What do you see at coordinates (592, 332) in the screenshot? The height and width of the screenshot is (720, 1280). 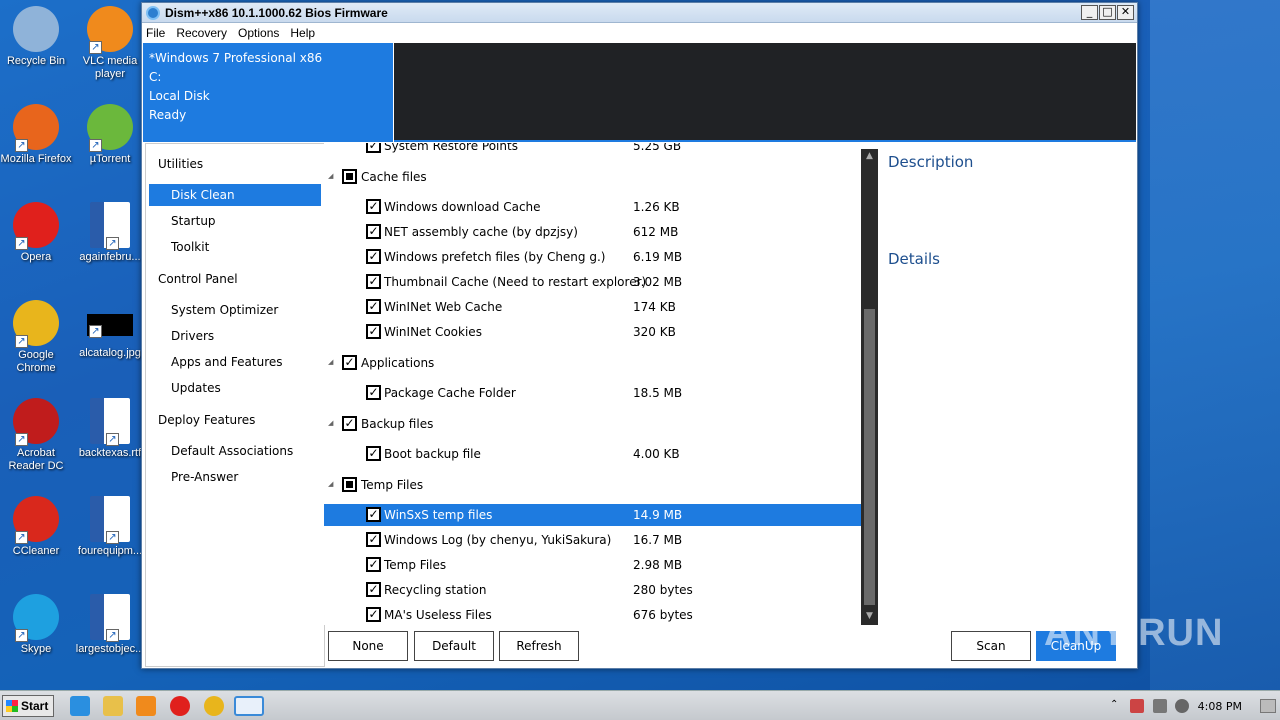 I see `list-item: ✓ WinINet Cookies 320 KB` at bounding box center [592, 332].